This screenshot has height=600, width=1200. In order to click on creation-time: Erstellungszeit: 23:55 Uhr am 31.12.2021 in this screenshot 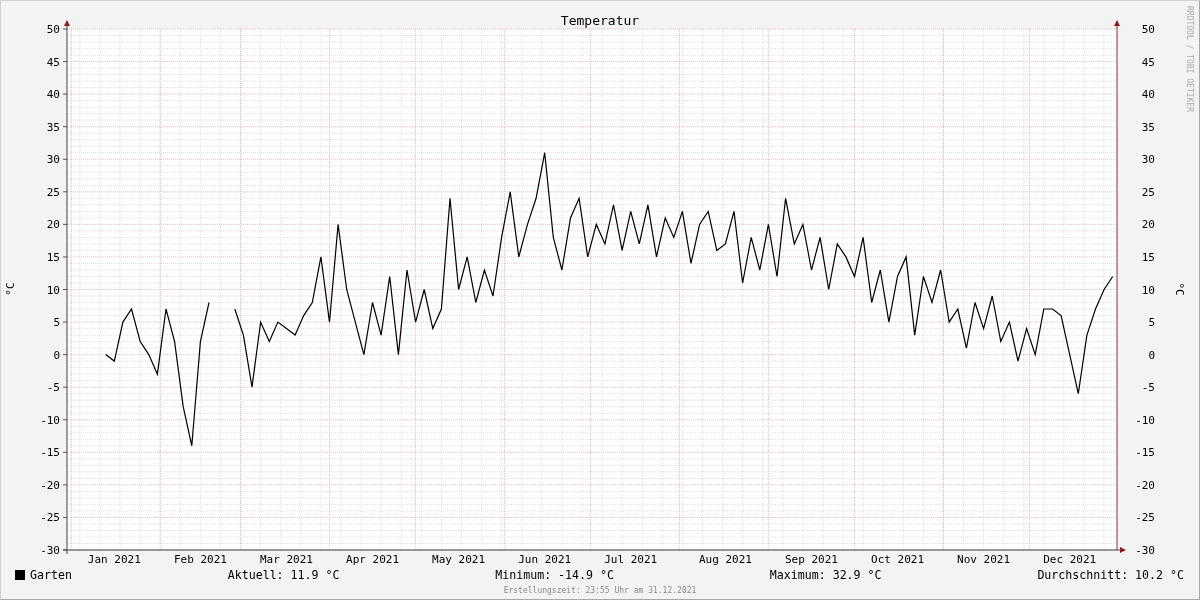, I will do `click(600, 590)`.